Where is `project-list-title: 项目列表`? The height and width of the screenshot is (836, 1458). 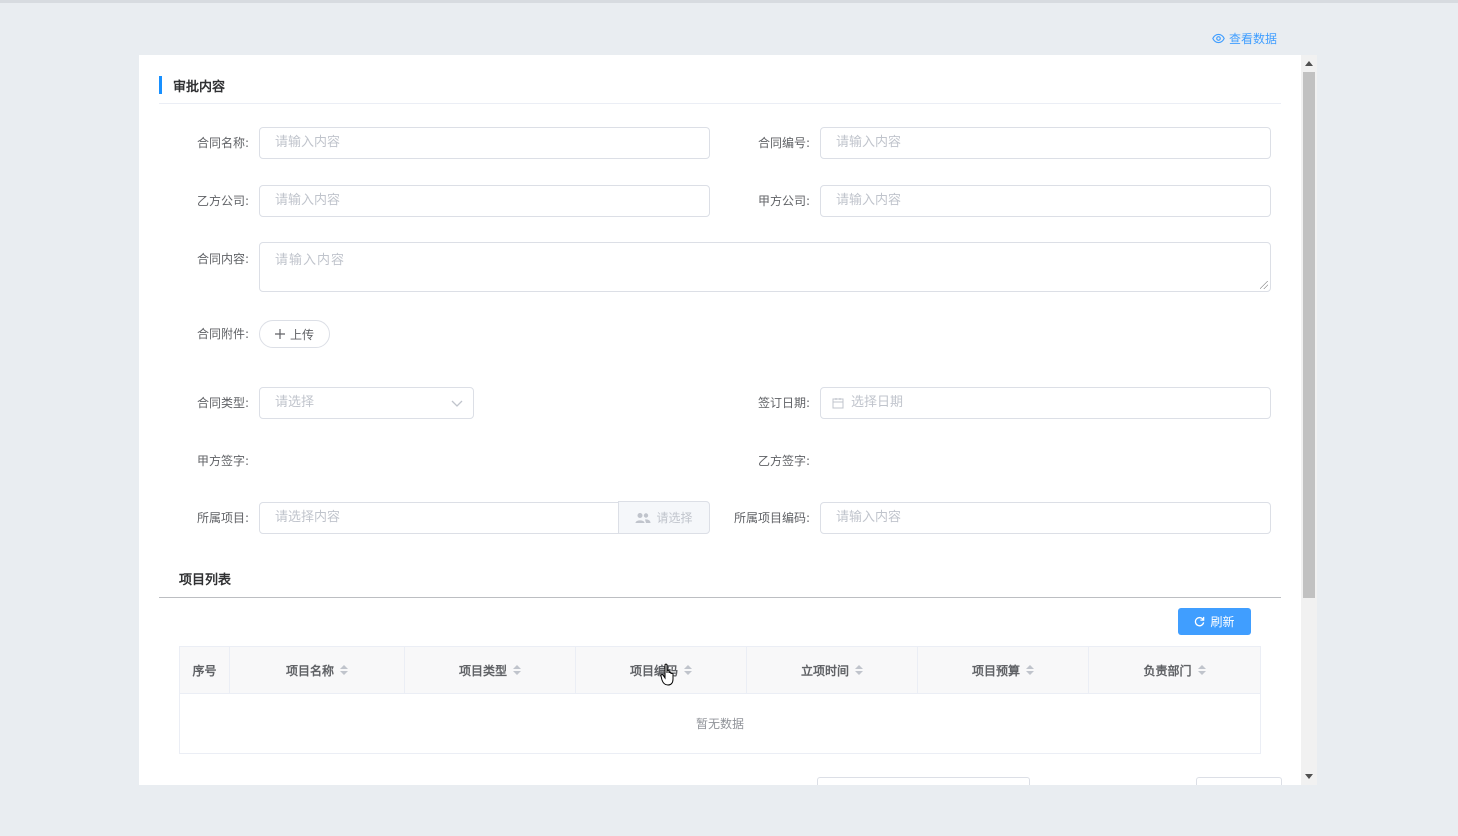 project-list-title: 项目列表 is located at coordinates (205, 580).